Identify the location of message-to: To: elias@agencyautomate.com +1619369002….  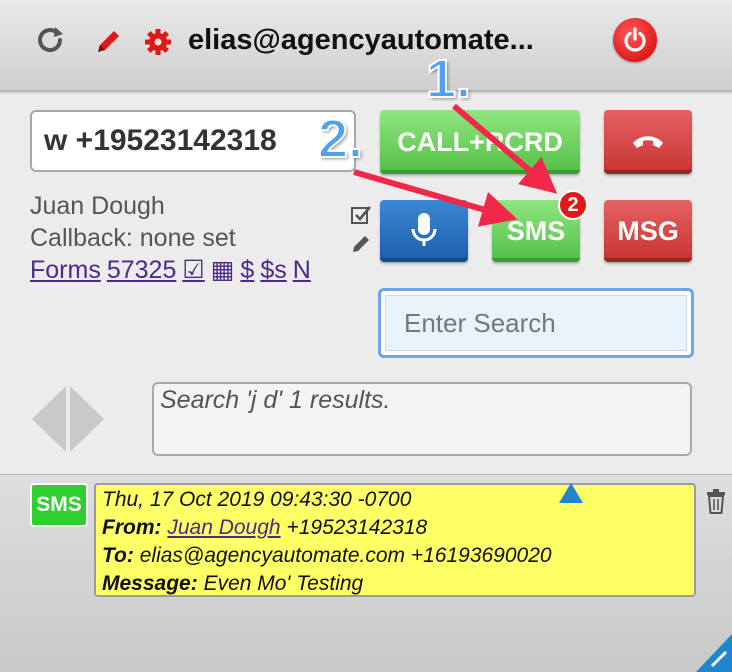
(327, 555).